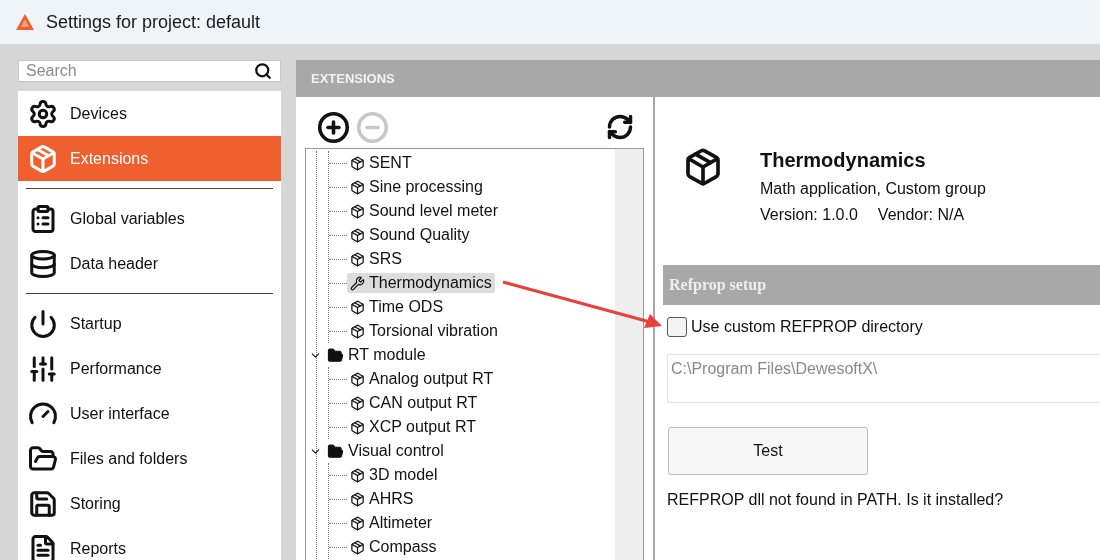 This screenshot has height=560, width=1100. Describe the element at coordinates (149, 113) in the screenshot. I see `sidebar-item: Devices` at that location.